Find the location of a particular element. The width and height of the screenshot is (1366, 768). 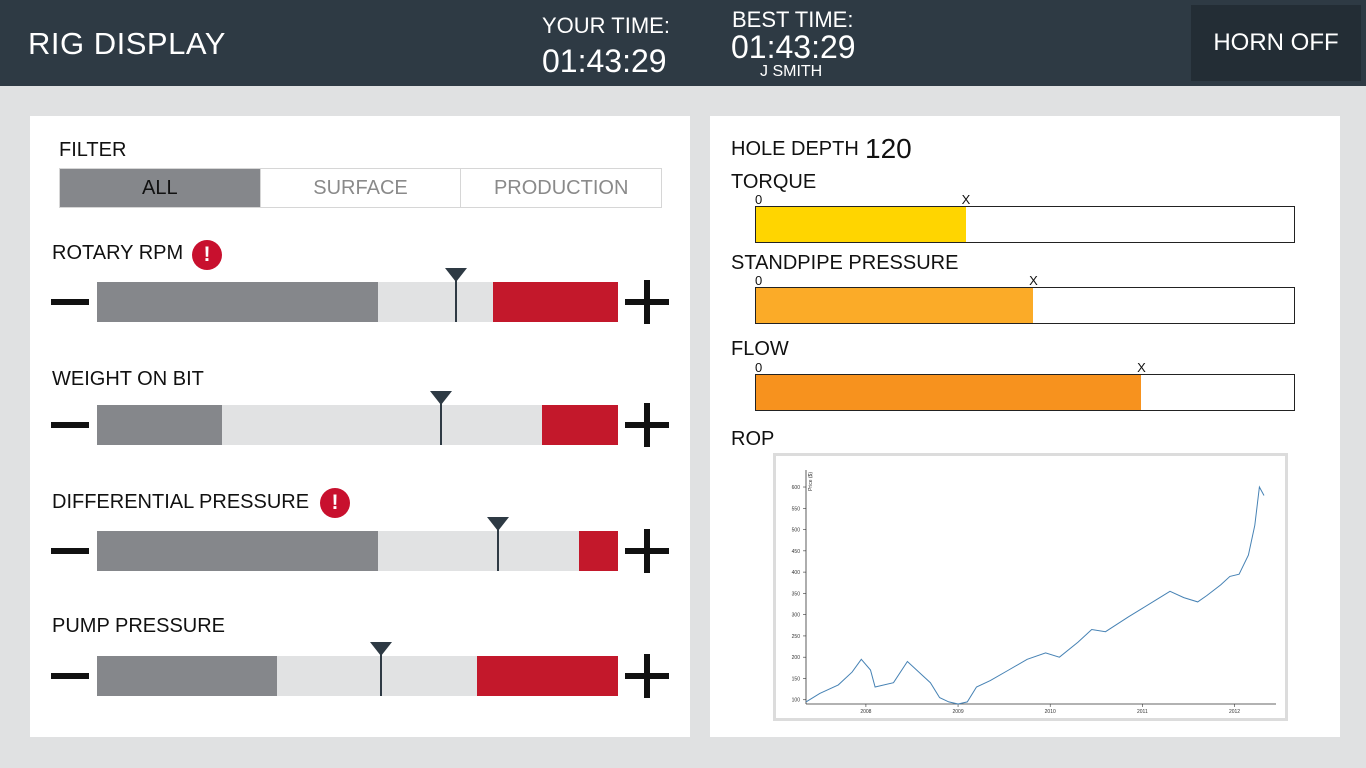

flow-gauge-fill is located at coordinates (948, 392).